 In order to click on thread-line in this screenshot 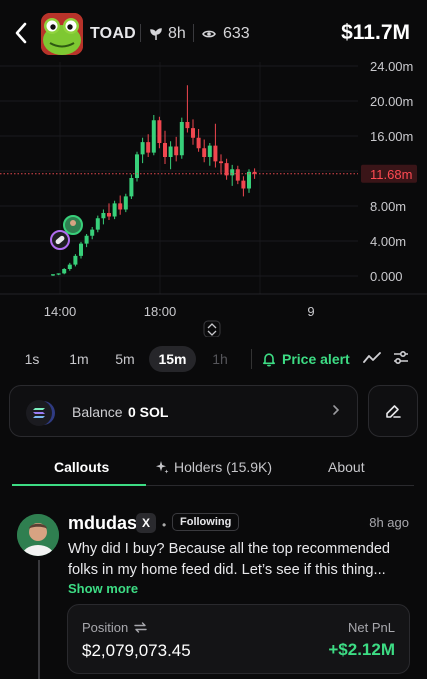, I will do `click(39, 619)`.